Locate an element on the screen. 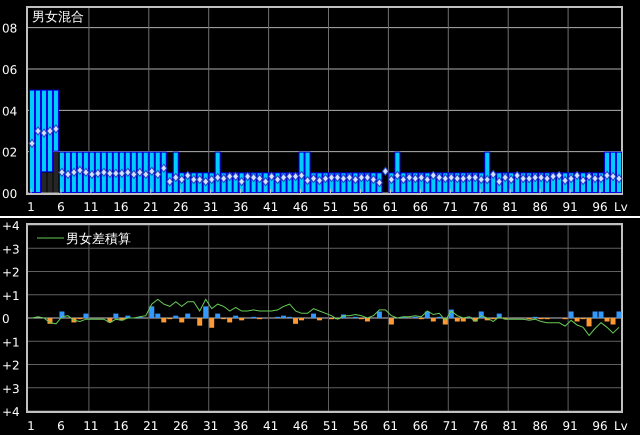 This screenshot has width=640, height=435. legend-label: 男女差積算 is located at coordinates (98, 239).